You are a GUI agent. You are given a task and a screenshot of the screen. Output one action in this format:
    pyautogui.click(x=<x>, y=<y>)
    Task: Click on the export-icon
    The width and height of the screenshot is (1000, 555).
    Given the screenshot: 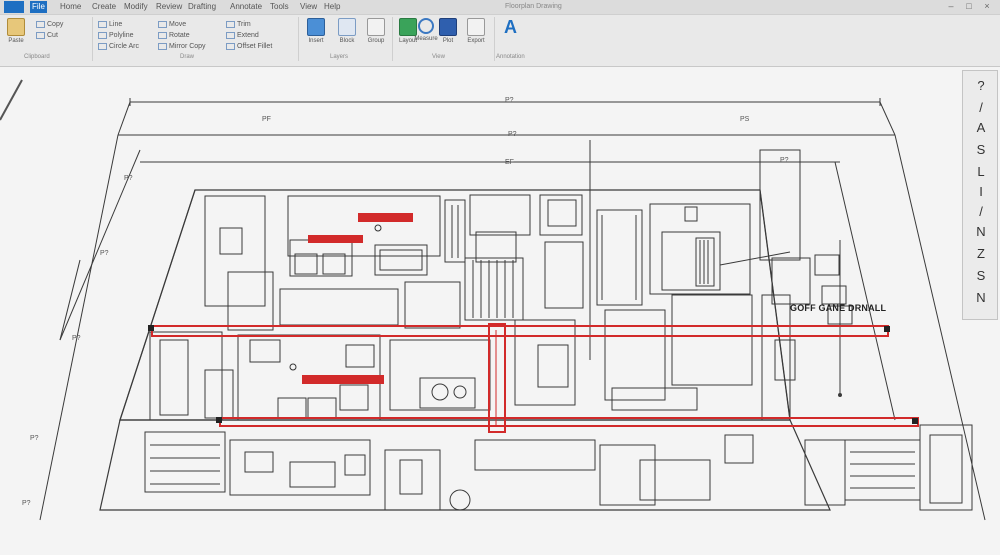 What is the action you would take?
    pyautogui.click(x=476, y=27)
    